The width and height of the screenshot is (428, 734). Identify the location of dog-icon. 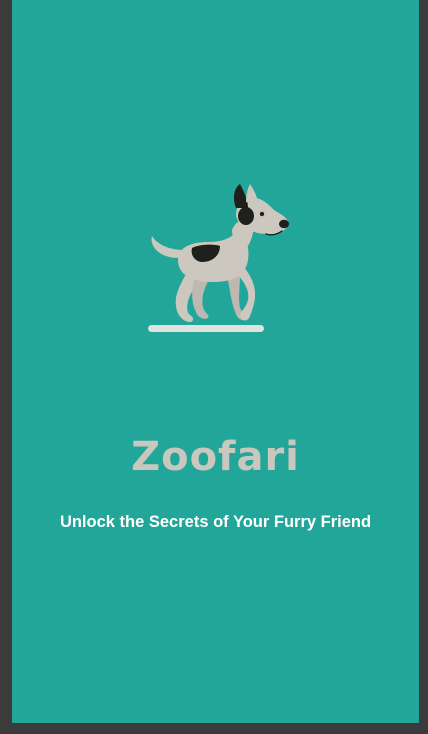
(218, 258).